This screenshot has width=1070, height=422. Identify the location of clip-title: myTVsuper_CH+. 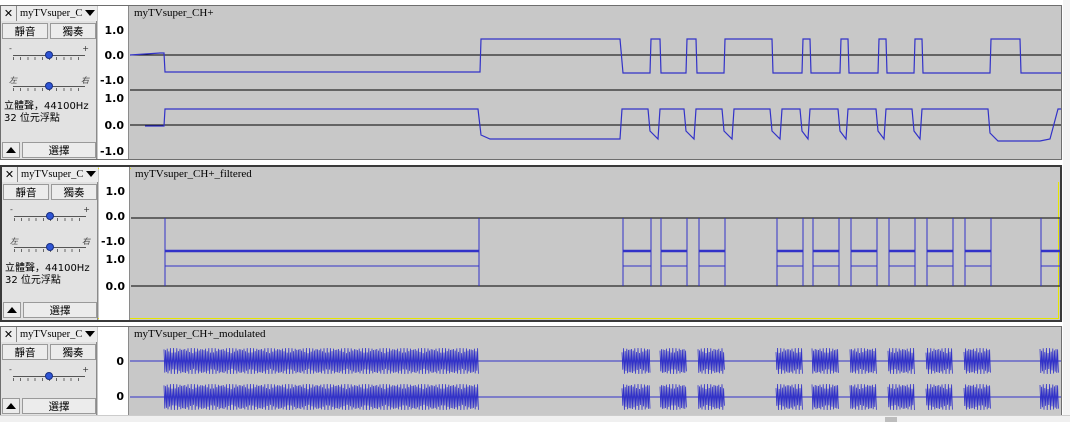
(174, 13).